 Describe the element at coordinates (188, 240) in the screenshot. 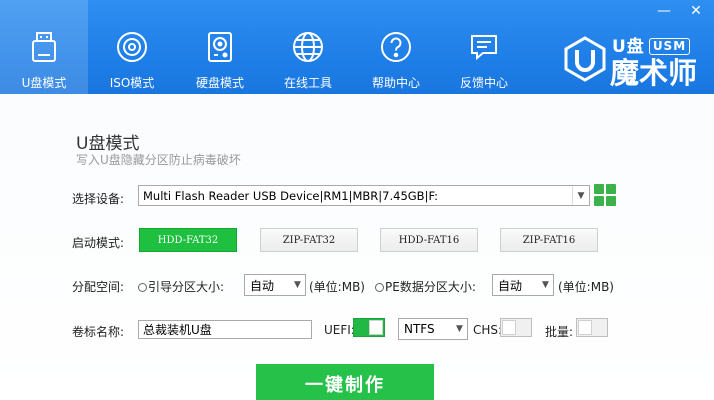

I see `boot-option-hdd-fat32: HDD-FAT32` at that location.